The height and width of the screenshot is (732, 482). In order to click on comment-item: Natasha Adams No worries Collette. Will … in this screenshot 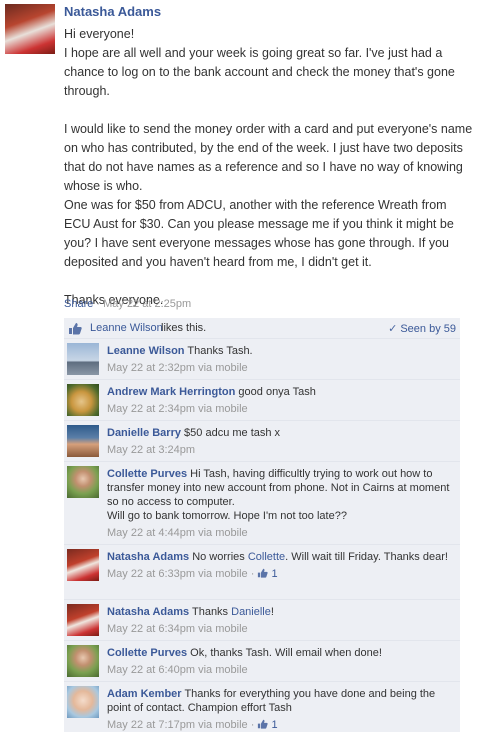, I will do `click(262, 572)`.